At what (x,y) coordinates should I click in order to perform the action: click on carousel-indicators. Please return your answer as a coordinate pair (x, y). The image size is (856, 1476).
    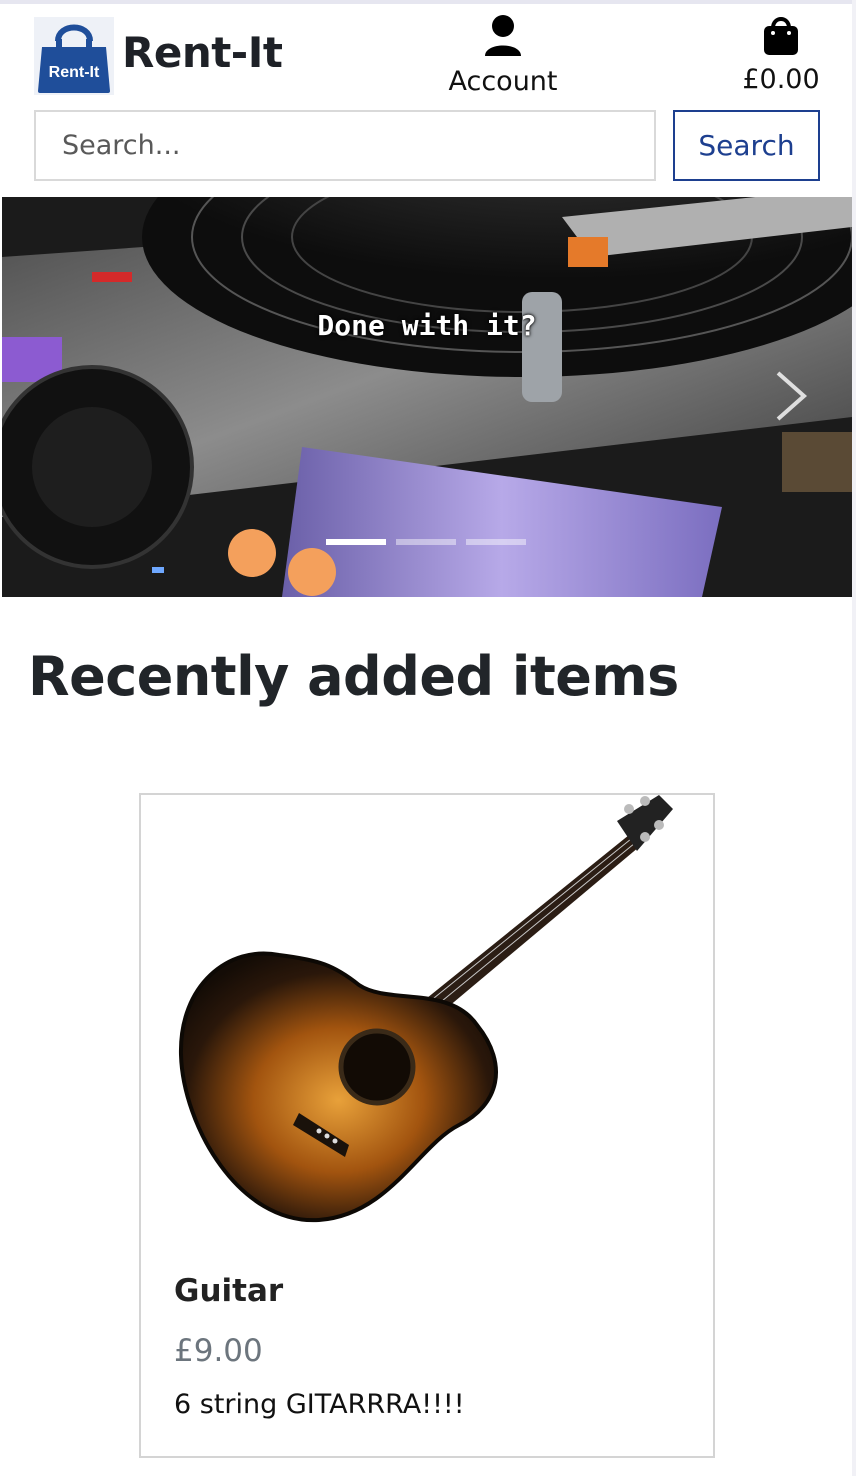
    Looking at the image, I should click on (426, 542).